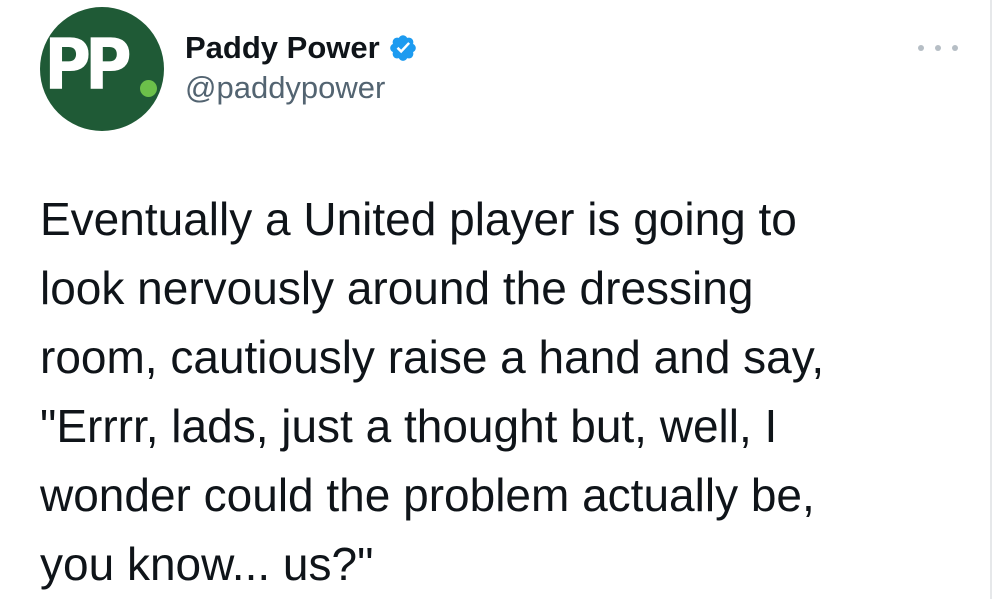  Describe the element at coordinates (88, 65) in the screenshot. I see `avatar-logo-text: PP` at that location.